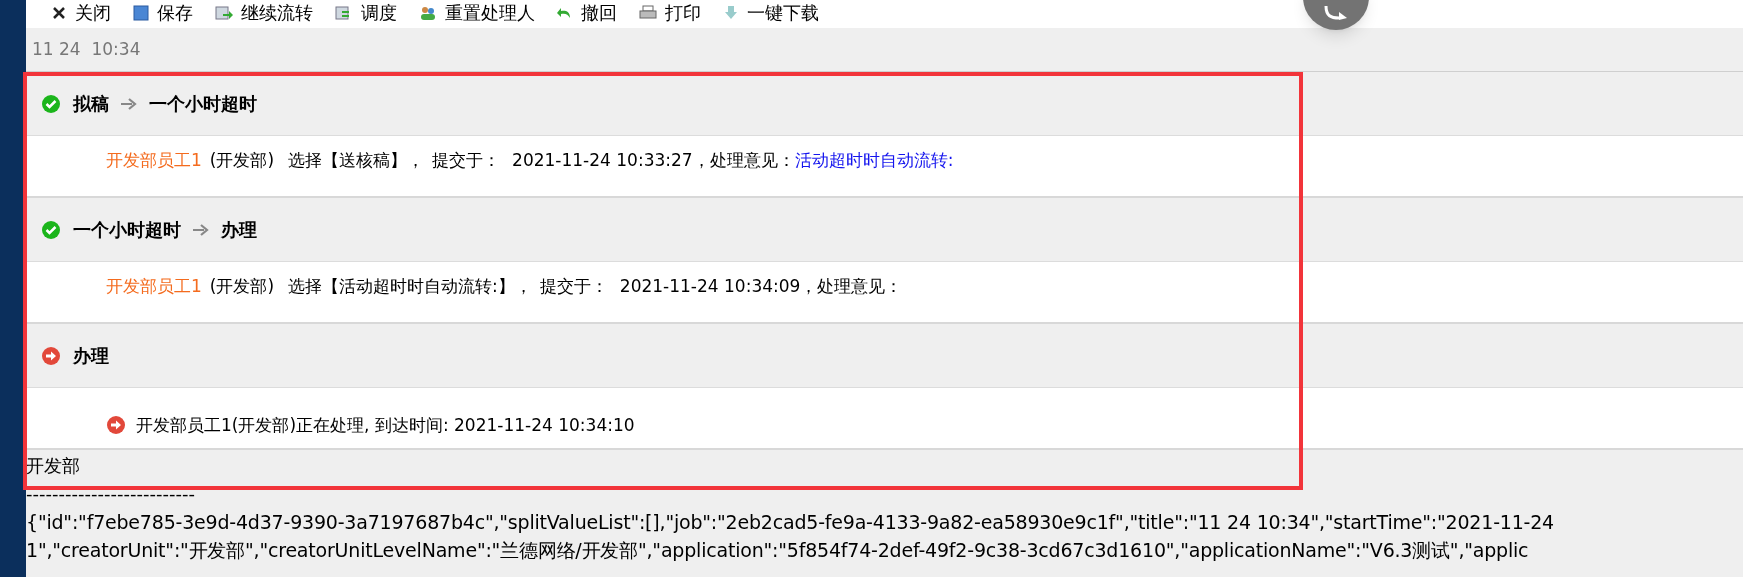 The height and width of the screenshot is (577, 1743). What do you see at coordinates (648, 13) in the screenshot?
I see `printer-icon` at bounding box center [648, 13].